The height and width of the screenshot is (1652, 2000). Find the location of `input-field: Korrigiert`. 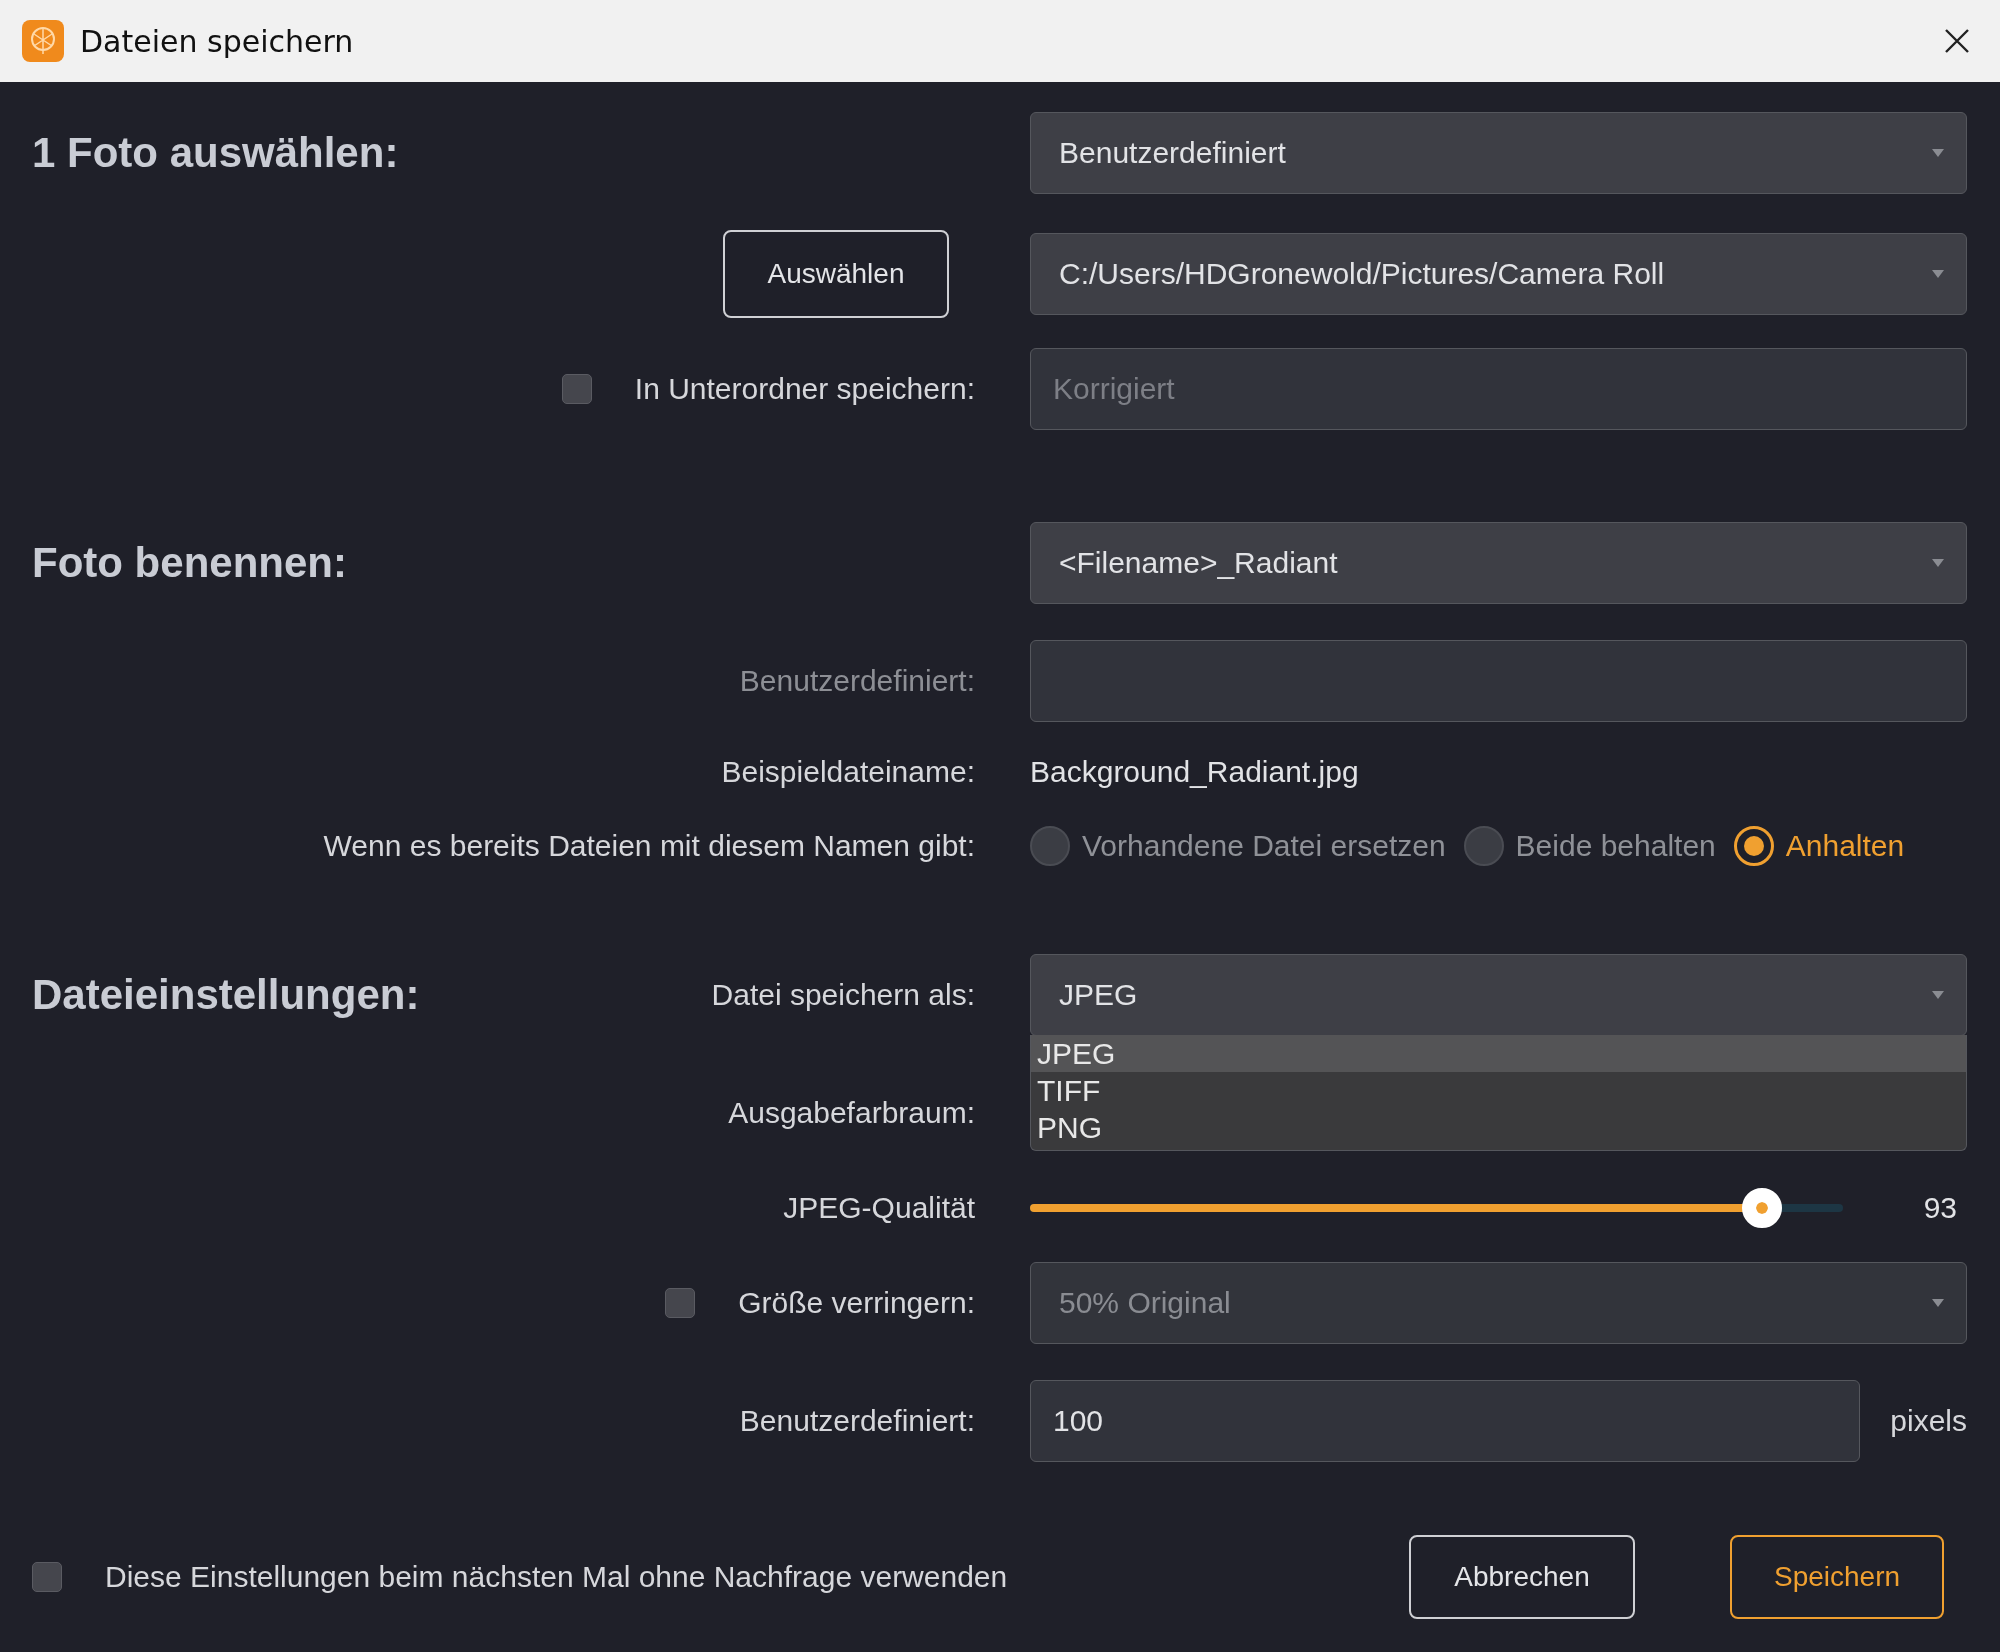

input-field: Korrigiert is located at coordinates (1498, 389).